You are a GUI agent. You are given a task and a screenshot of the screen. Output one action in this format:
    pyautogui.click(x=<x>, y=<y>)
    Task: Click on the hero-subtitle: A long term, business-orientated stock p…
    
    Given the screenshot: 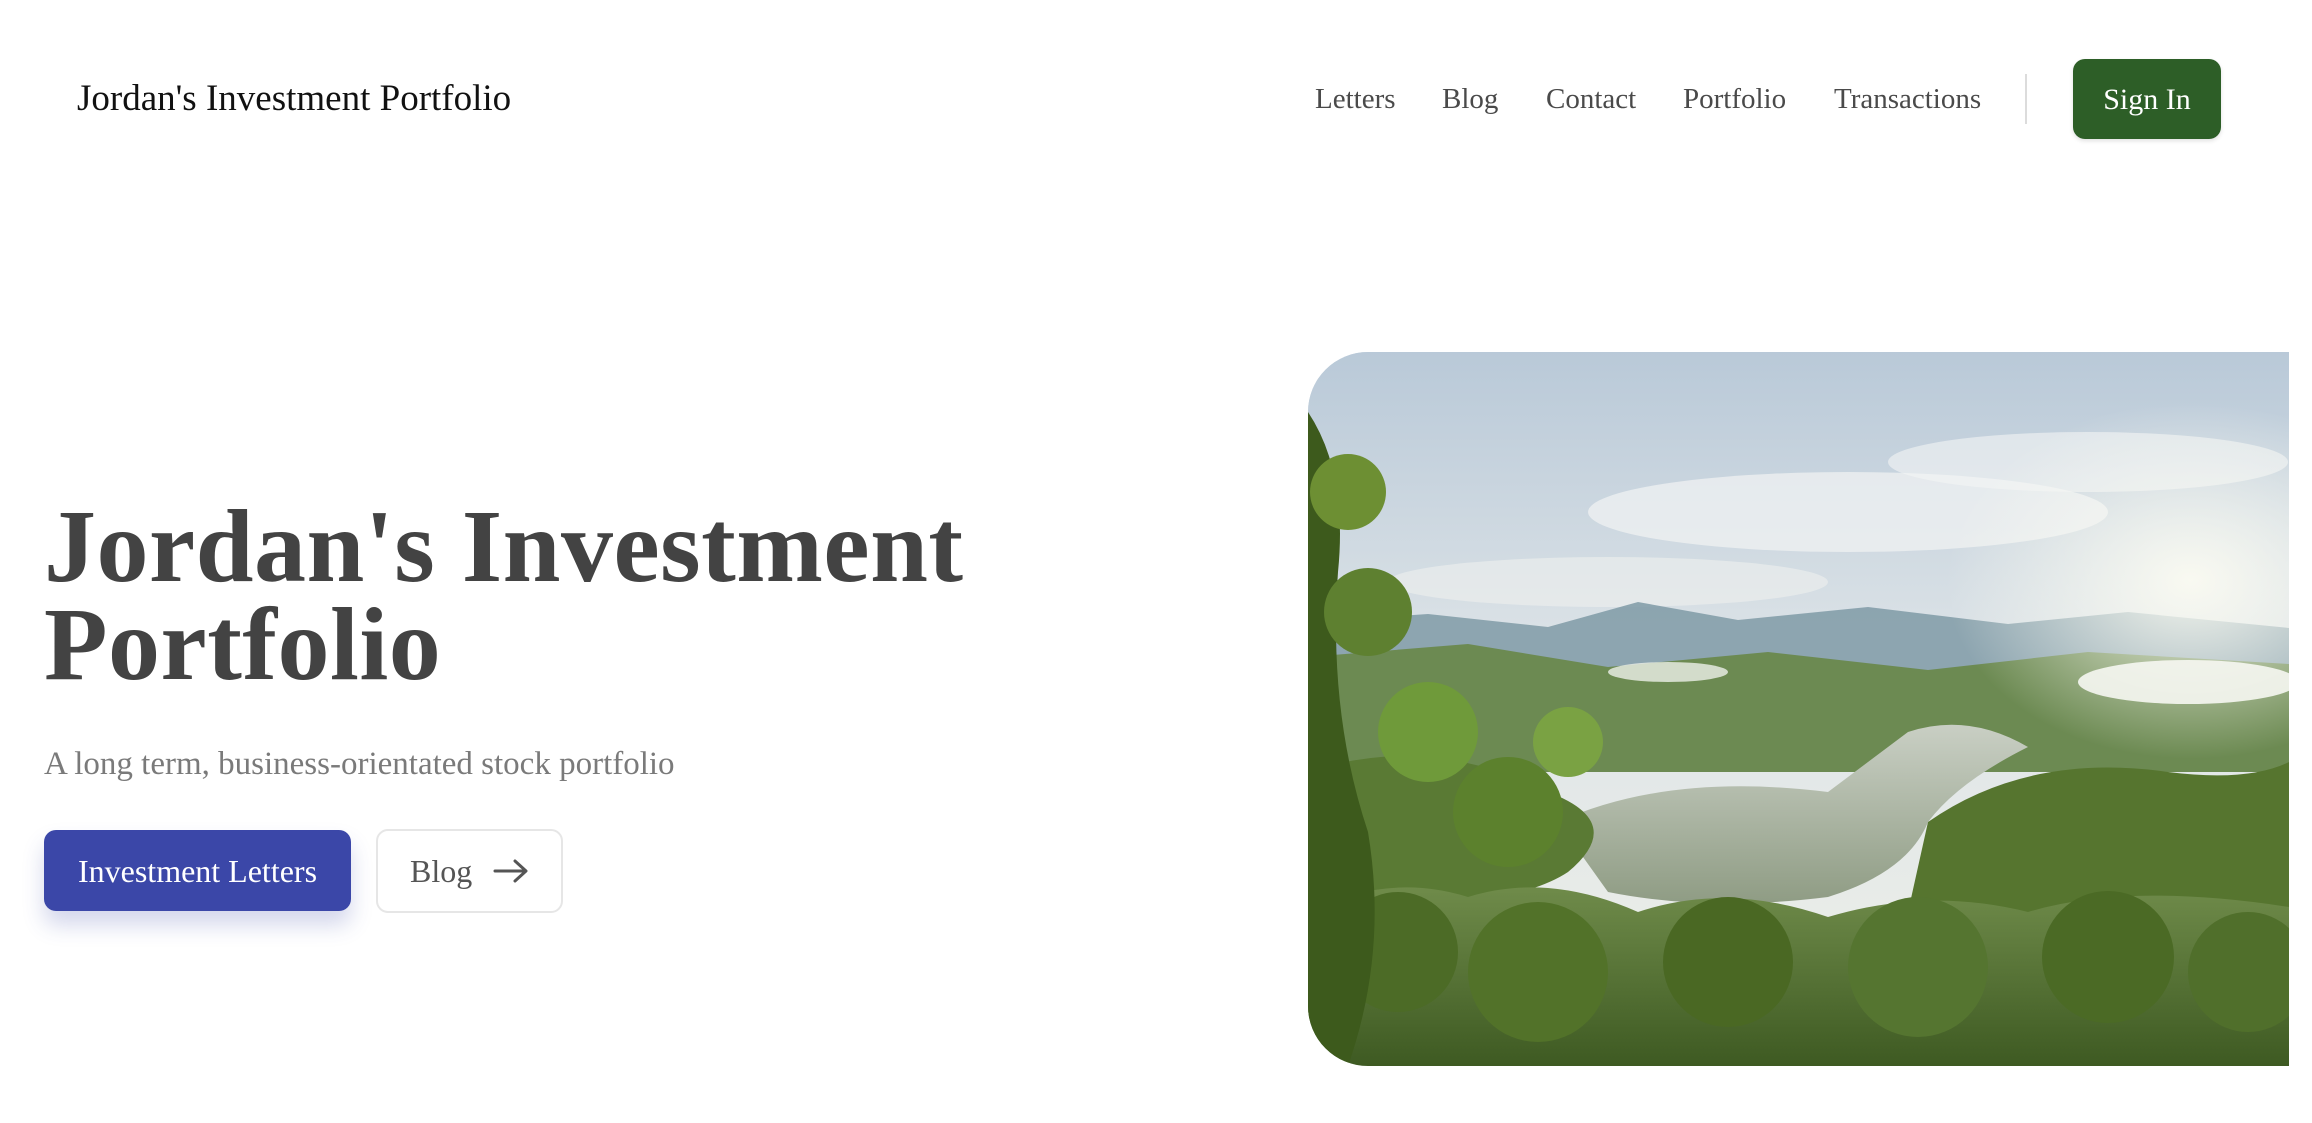 What is the action you would take?
    pyautogui.click(x=359, y=764)
    